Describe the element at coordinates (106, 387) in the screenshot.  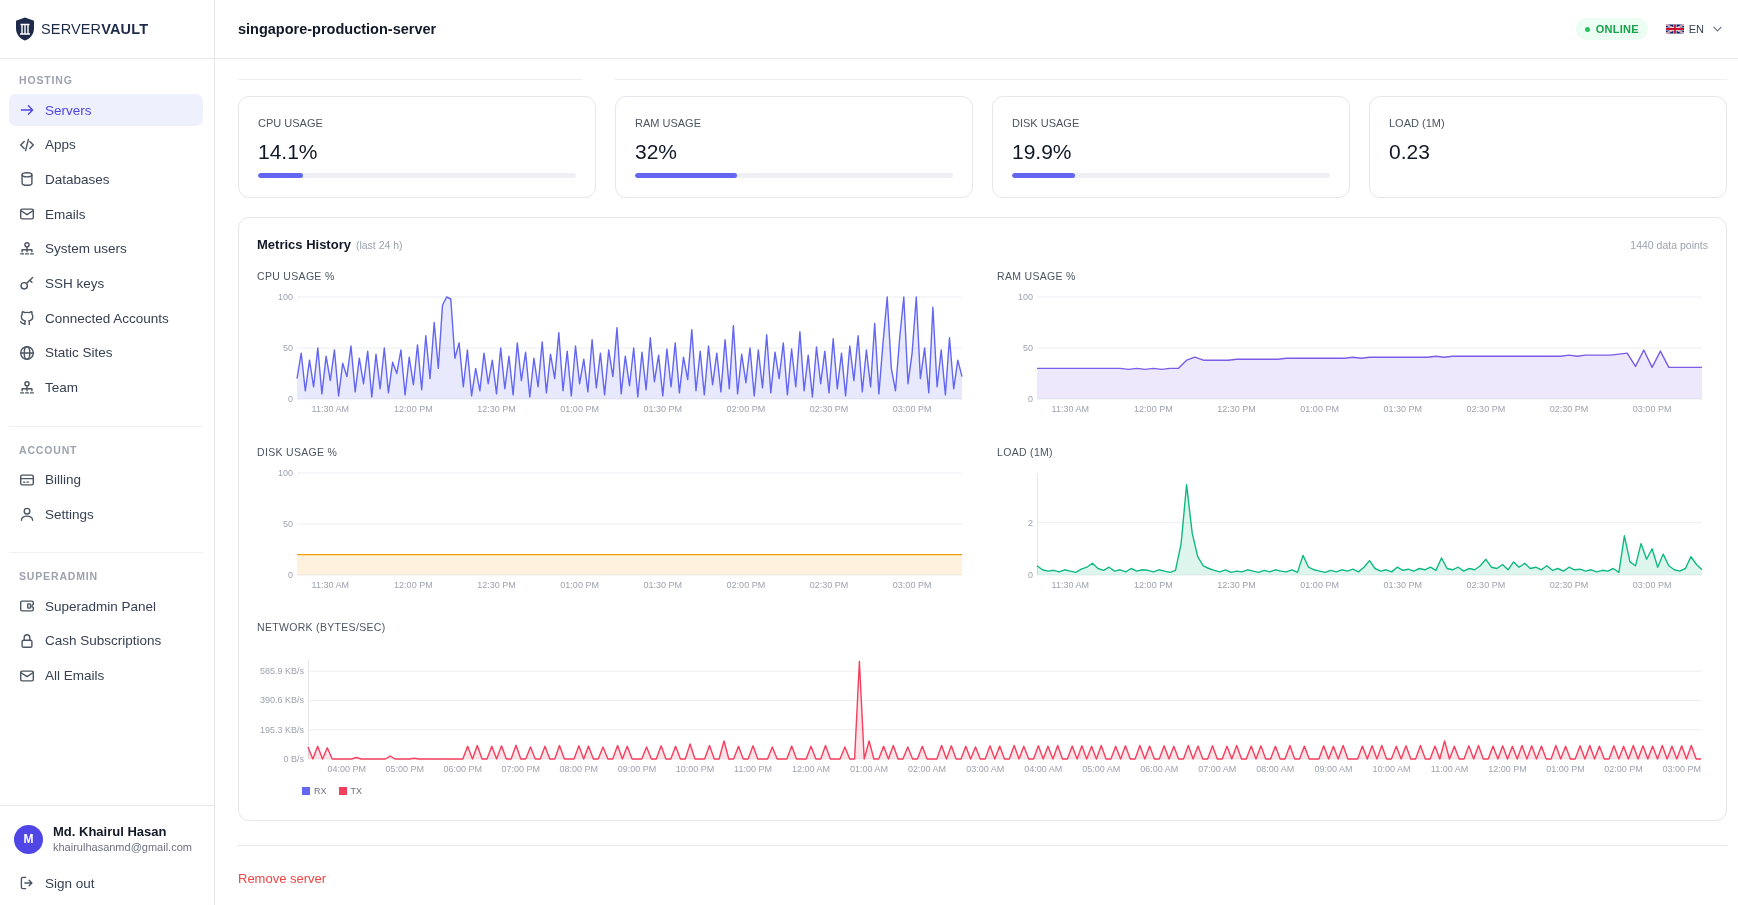
I see `sidebar-item: Team` at that location.